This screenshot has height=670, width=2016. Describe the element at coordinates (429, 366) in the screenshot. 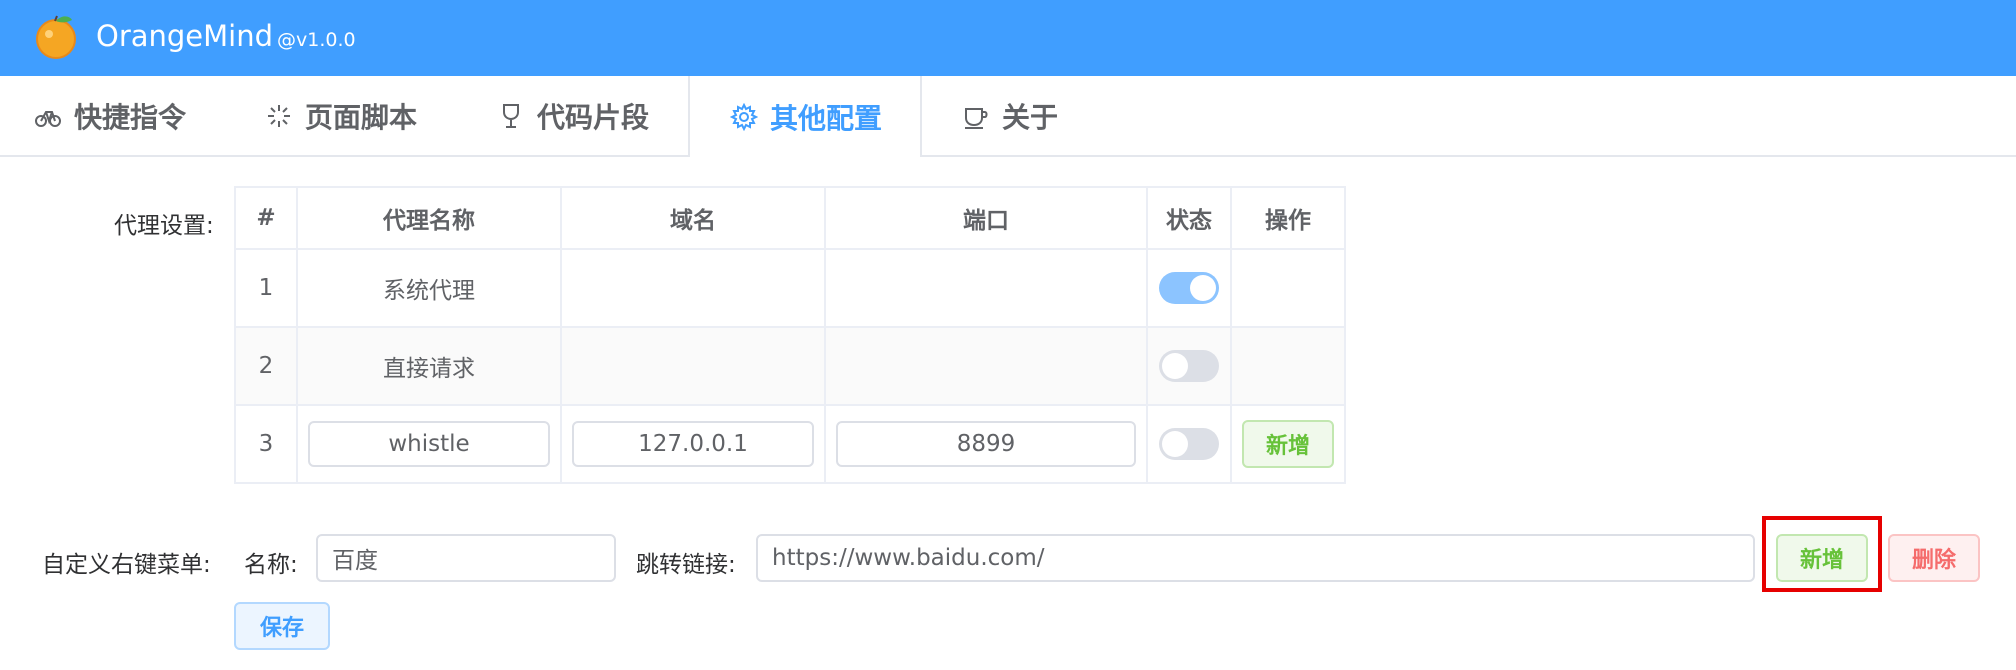

I see `row-proxy-name: 直接请求` at that location.